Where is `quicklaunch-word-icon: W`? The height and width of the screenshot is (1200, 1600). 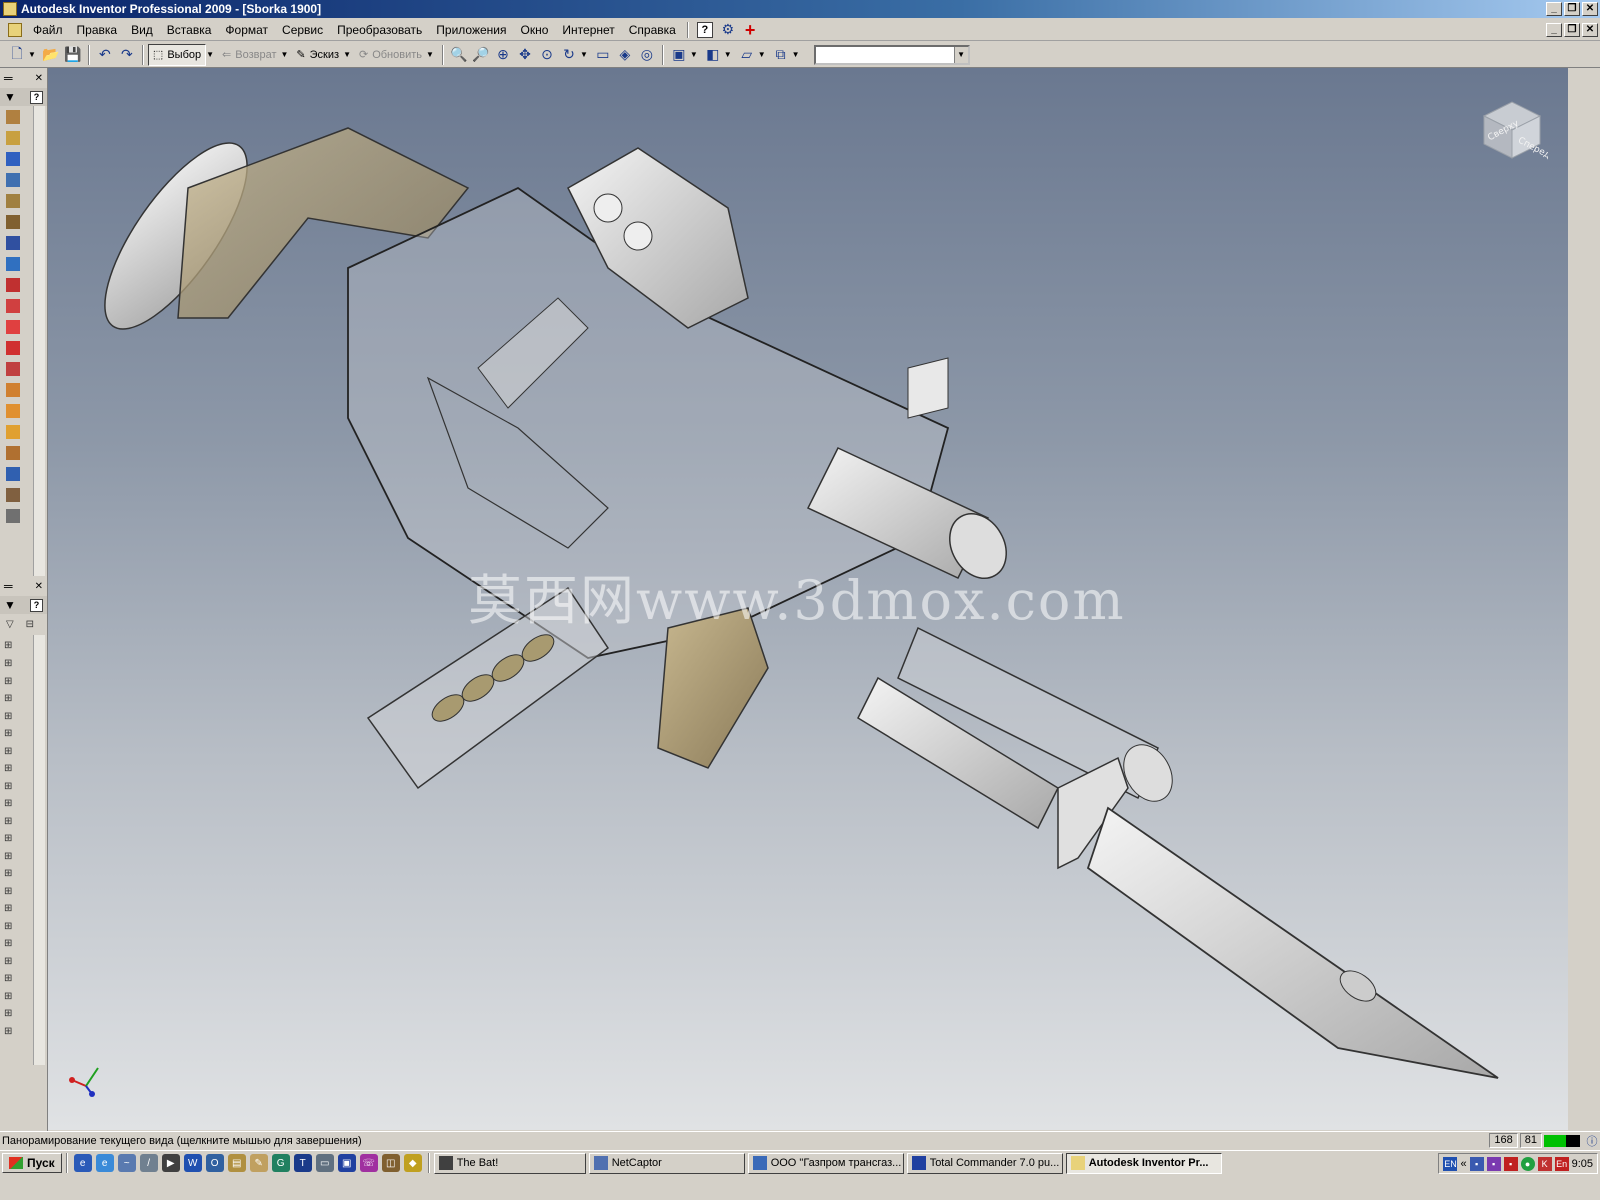
quicklaunch-word-icon: W is located at coordinates (192, 1163).